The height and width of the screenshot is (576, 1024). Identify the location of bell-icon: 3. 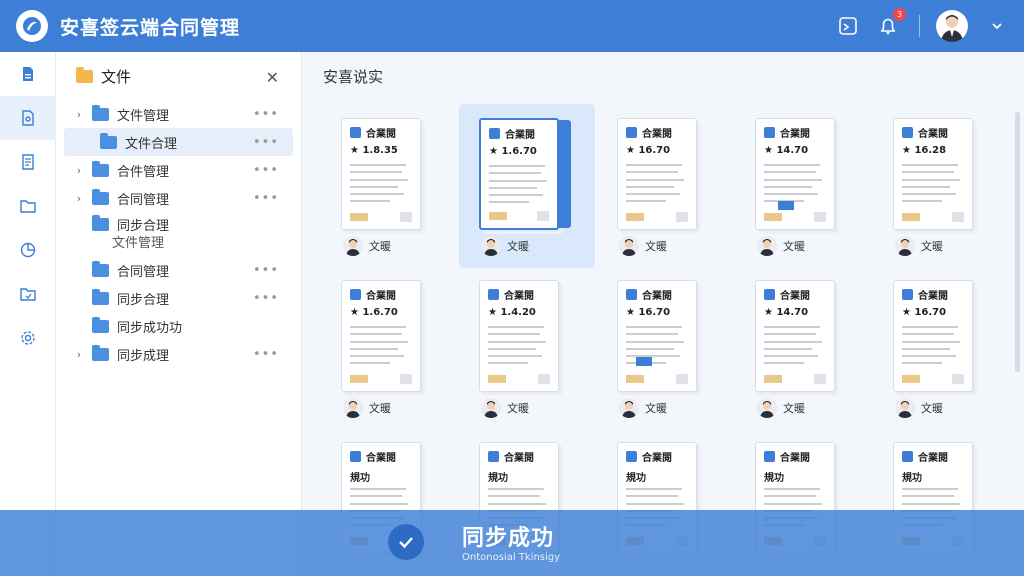
(891, 22).